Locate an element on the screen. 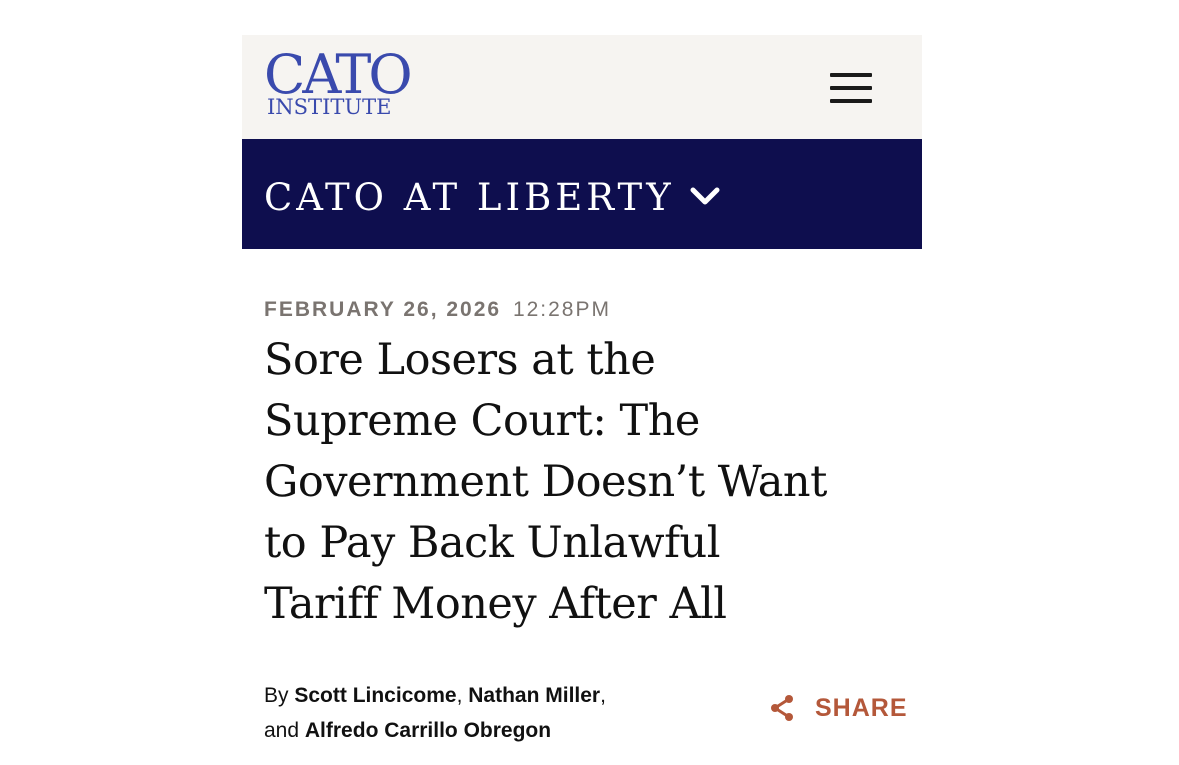 This screenshot has width=1179, height=765. logo-wordmark: CATO is located at coordinates (338, 74).